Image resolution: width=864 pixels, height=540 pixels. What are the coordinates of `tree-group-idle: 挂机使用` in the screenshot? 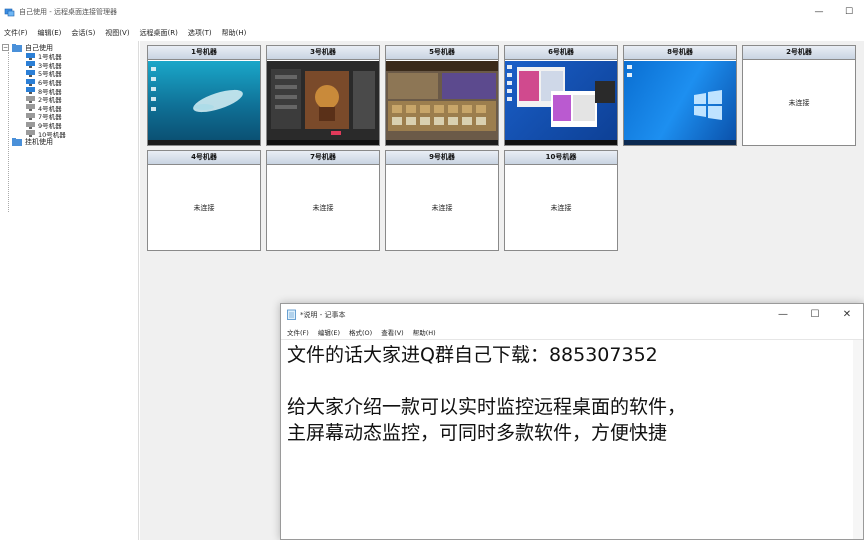 It's located at (69, 142).